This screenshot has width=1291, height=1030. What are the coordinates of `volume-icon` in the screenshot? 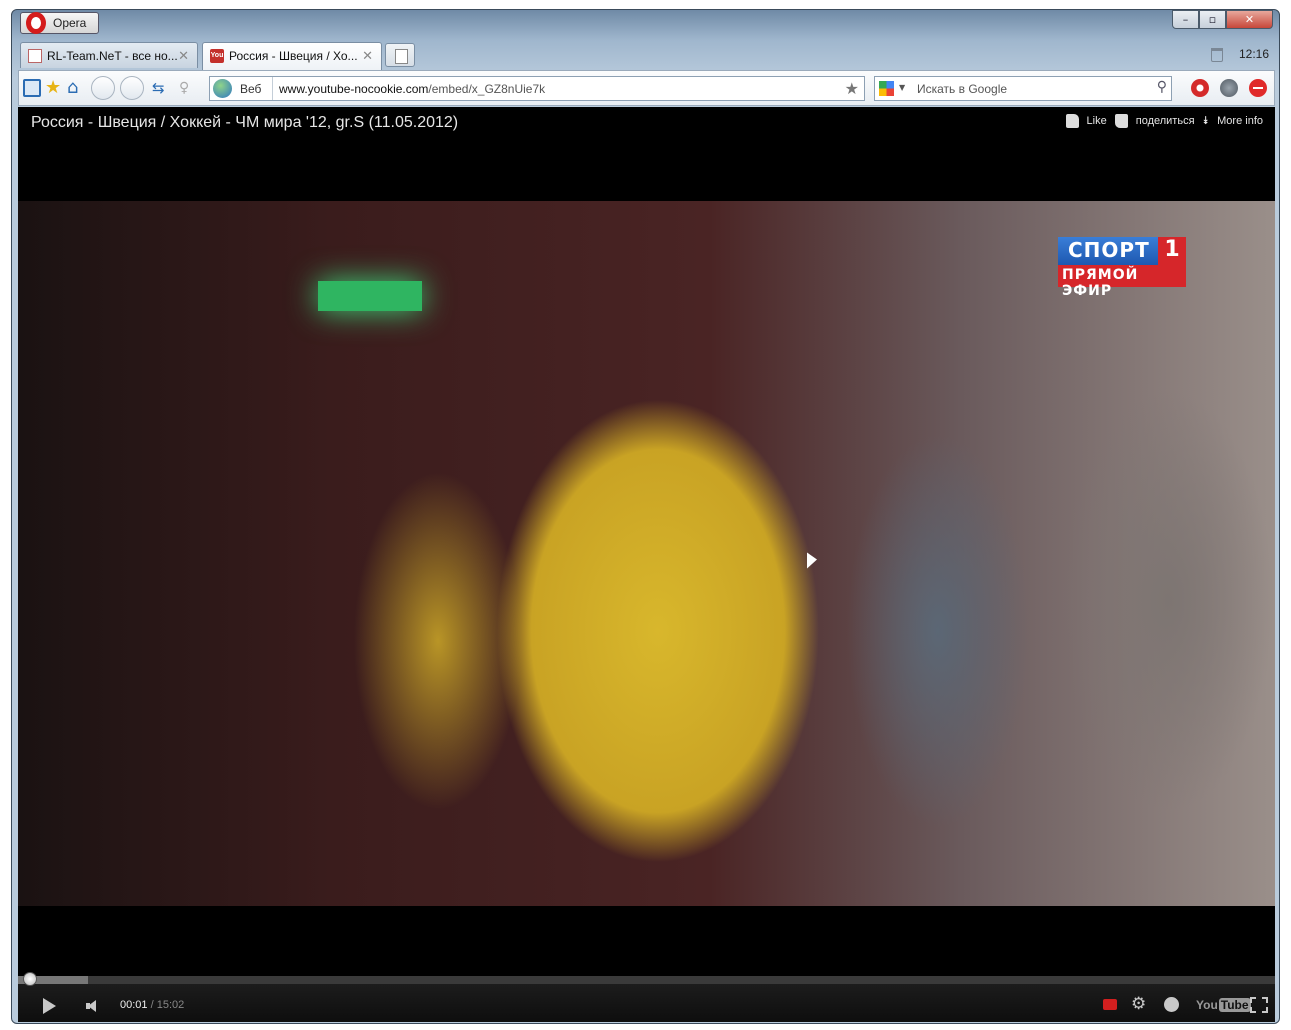 It's located at (92, 1006).